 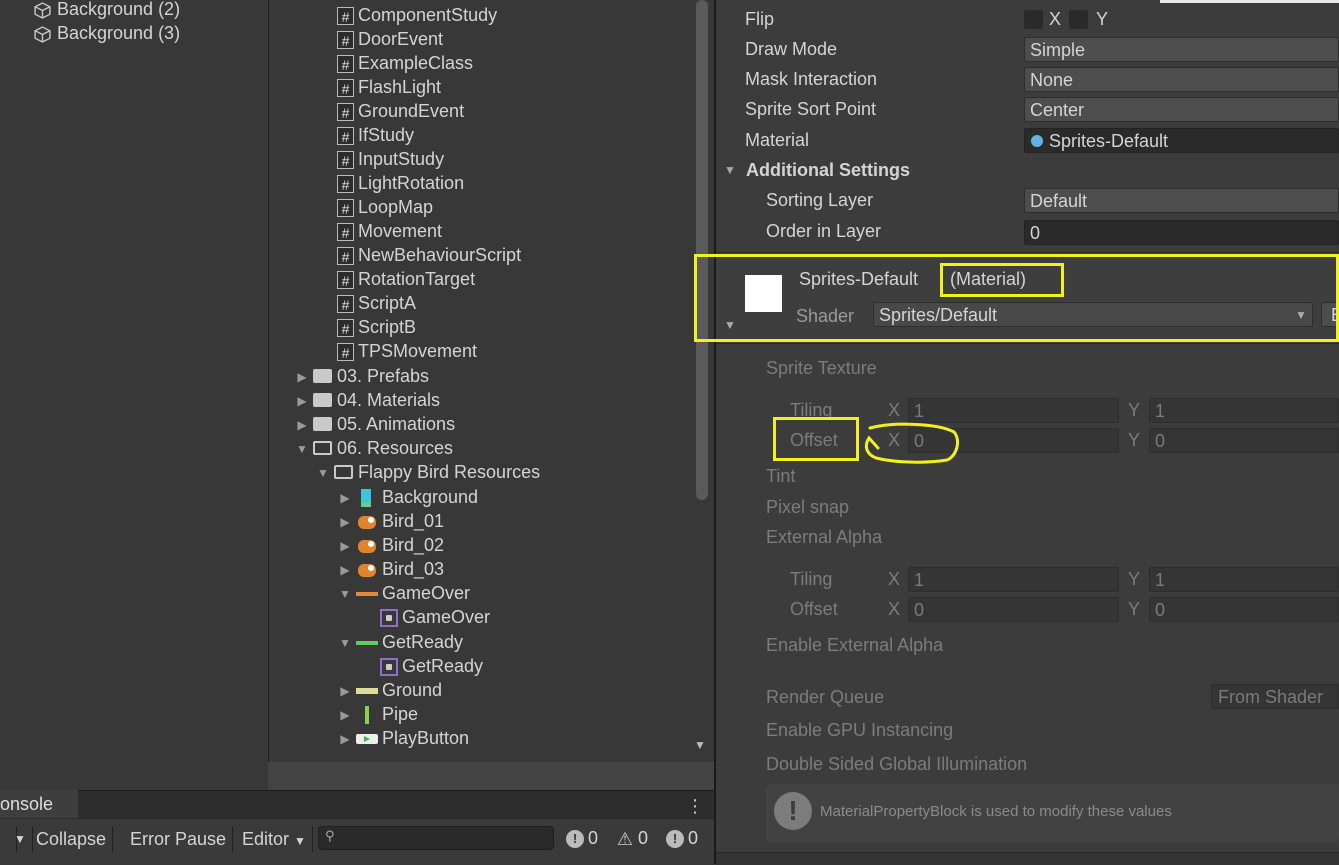 I want to click on error-pause-label: Error Pause, so click(x=178, y=839).